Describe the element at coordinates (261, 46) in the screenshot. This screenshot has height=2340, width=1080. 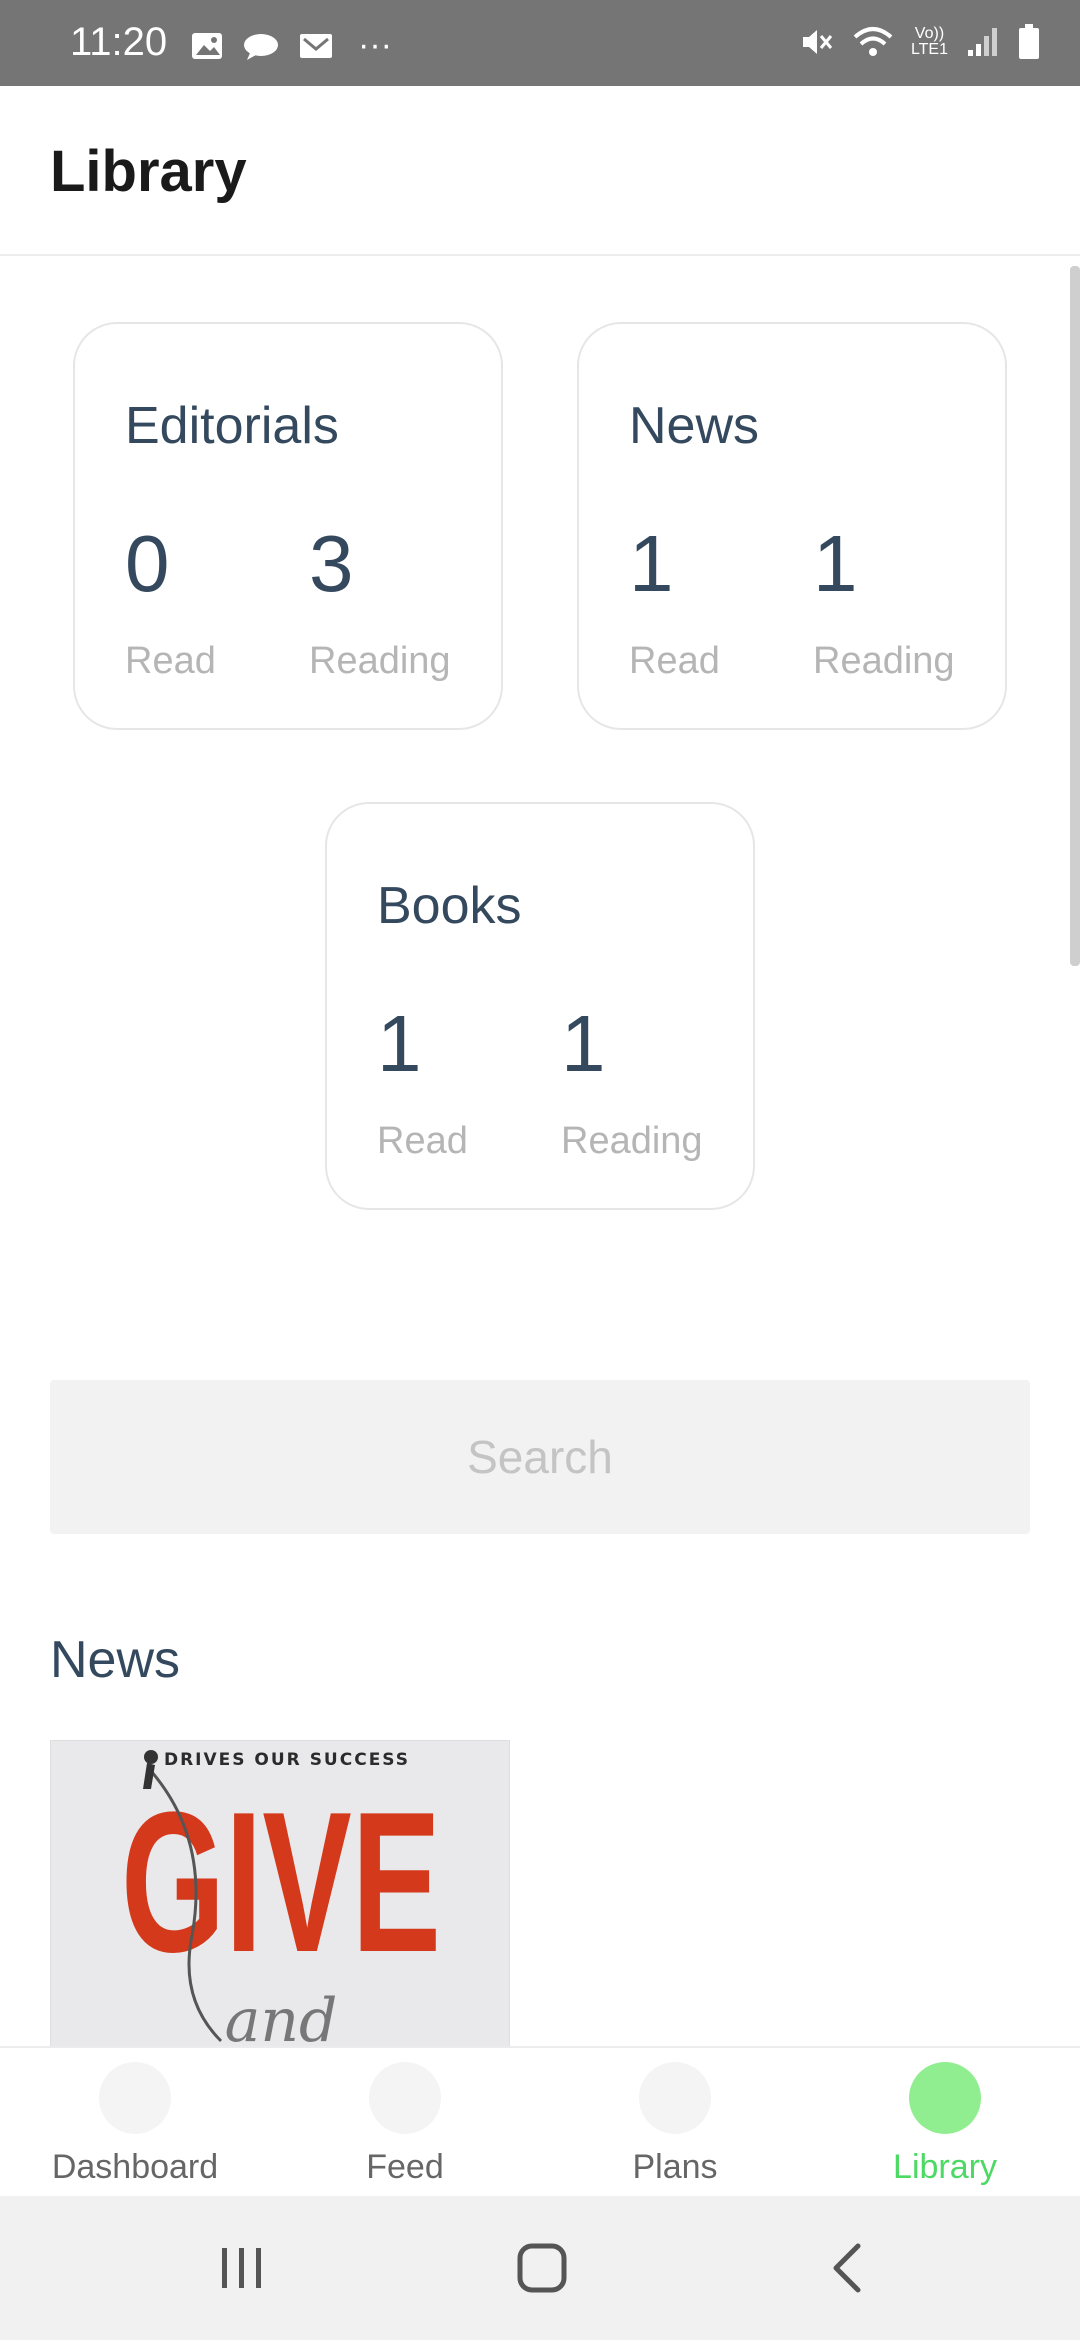
I see `cloud-chat-icon` at that location.